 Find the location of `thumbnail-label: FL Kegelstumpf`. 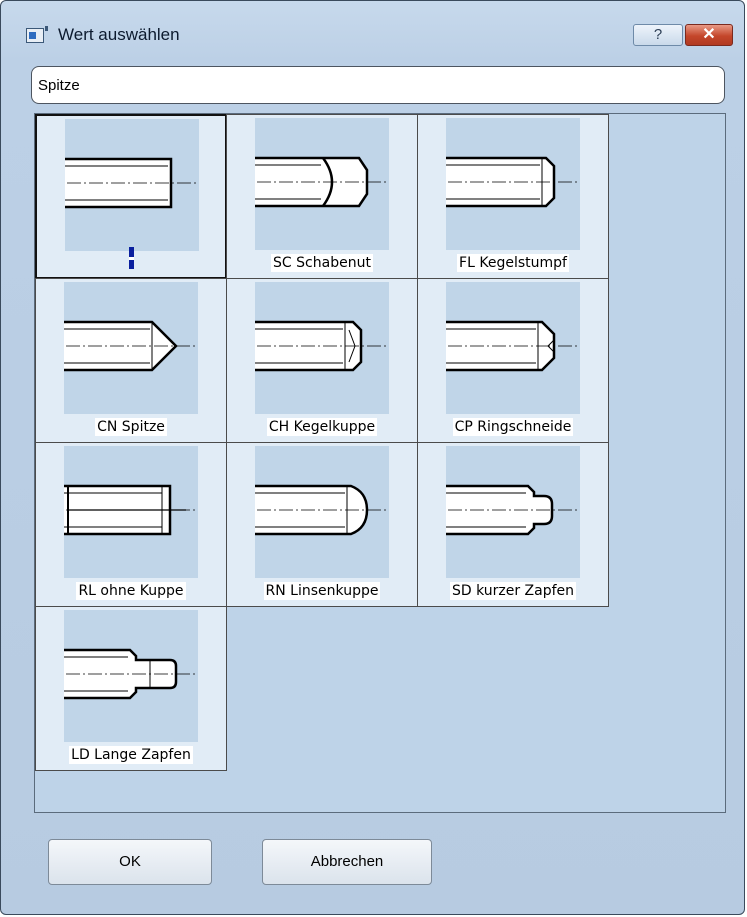

thumbnail-label: FL Kegelstumpf is located at coordinates (513, 263).